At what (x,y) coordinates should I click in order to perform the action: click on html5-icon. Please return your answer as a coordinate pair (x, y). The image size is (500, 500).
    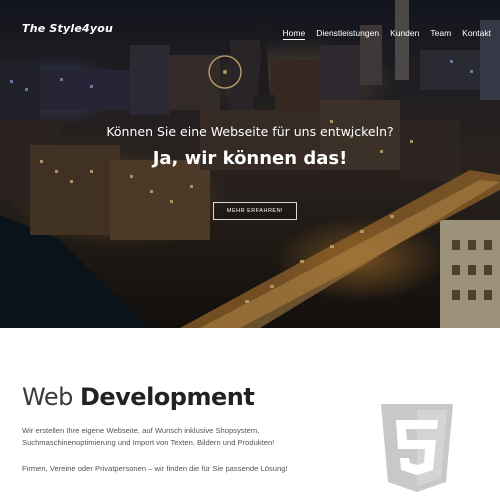
    Looking at the image, I should click on (417, 448).